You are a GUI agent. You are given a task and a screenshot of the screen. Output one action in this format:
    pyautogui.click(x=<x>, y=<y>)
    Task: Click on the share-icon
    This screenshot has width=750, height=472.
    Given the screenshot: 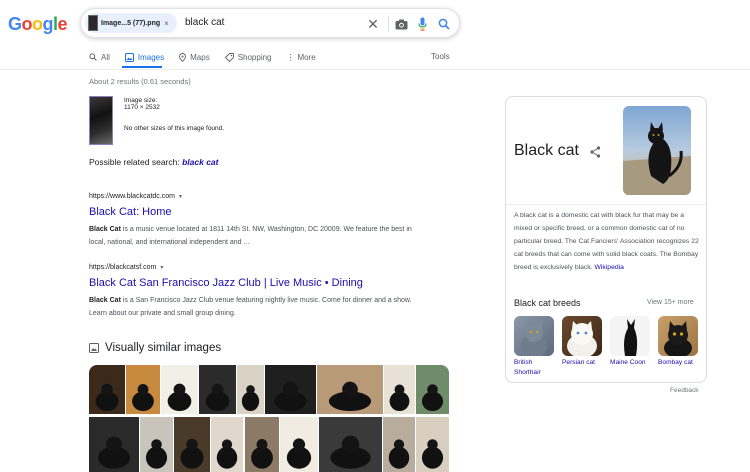 What is the action you would take?
    pyautogui.click(x=595, y=154)
    